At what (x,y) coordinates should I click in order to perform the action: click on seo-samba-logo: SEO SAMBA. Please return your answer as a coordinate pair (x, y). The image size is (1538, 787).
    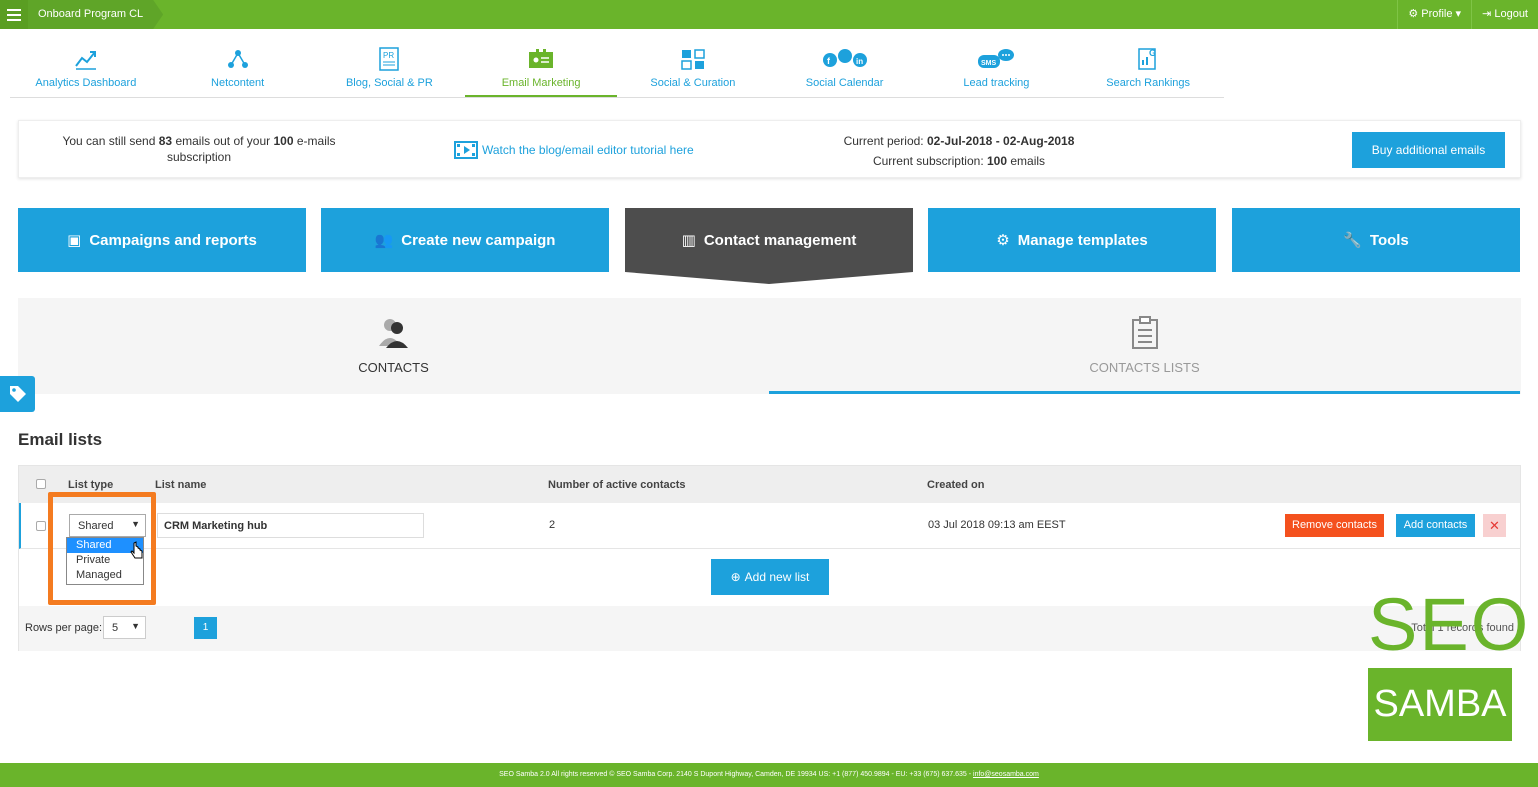
    Looking at the image, I should click on (1449, 663).